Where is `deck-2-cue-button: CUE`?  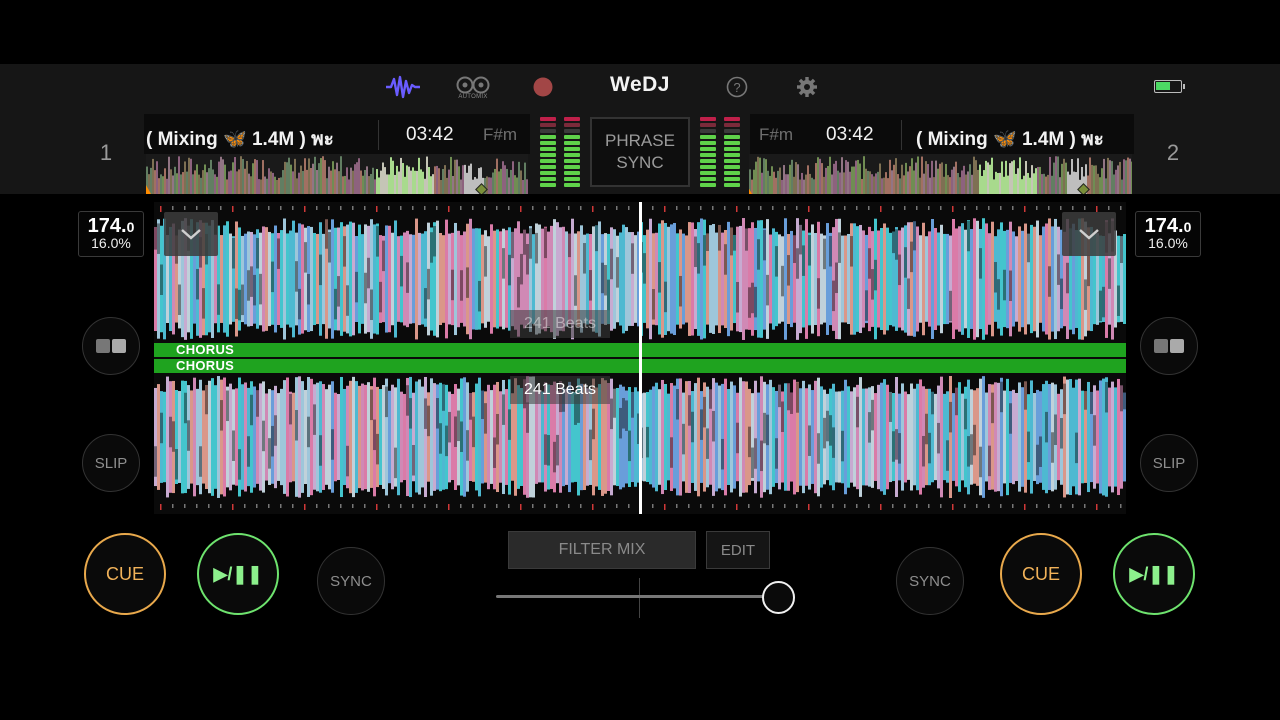
deck-2-cue-button: CUE is located at coordinates (1041, 574).